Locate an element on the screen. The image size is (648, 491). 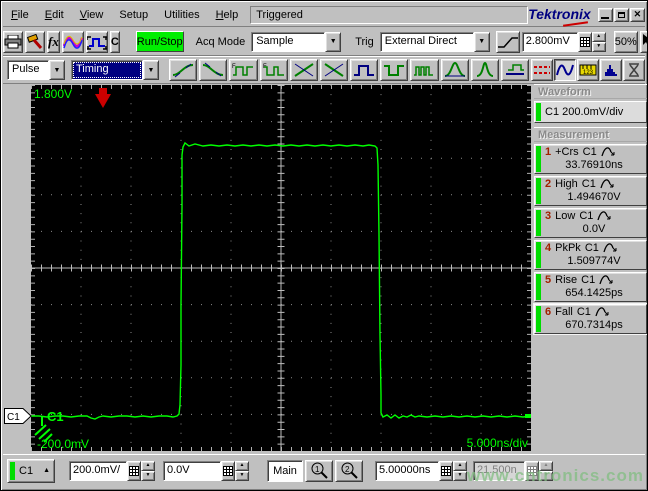
measure-ruler-button: 123 is located at coordinates (588, 70).